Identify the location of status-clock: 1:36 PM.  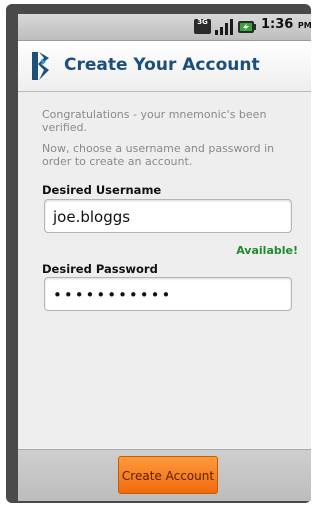
(286, 24).